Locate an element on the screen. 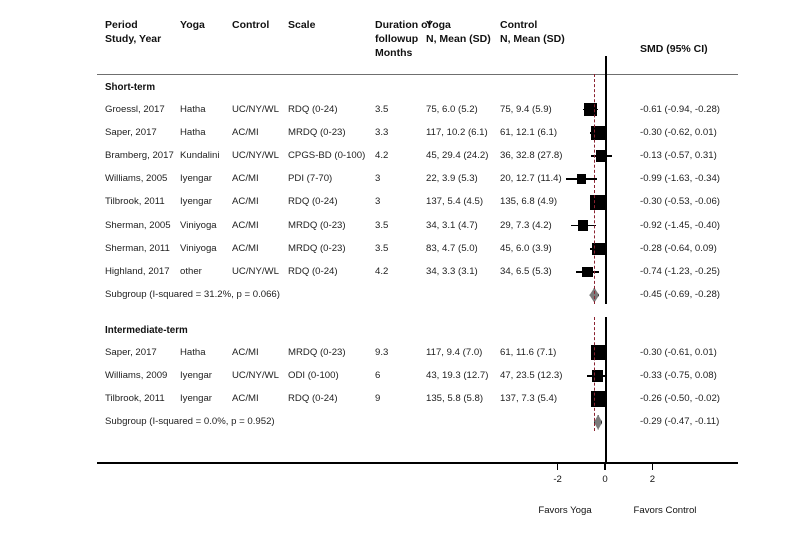 The image size is (800, 533). group-label: Intermediate-term is located at coordinates (146, 331).